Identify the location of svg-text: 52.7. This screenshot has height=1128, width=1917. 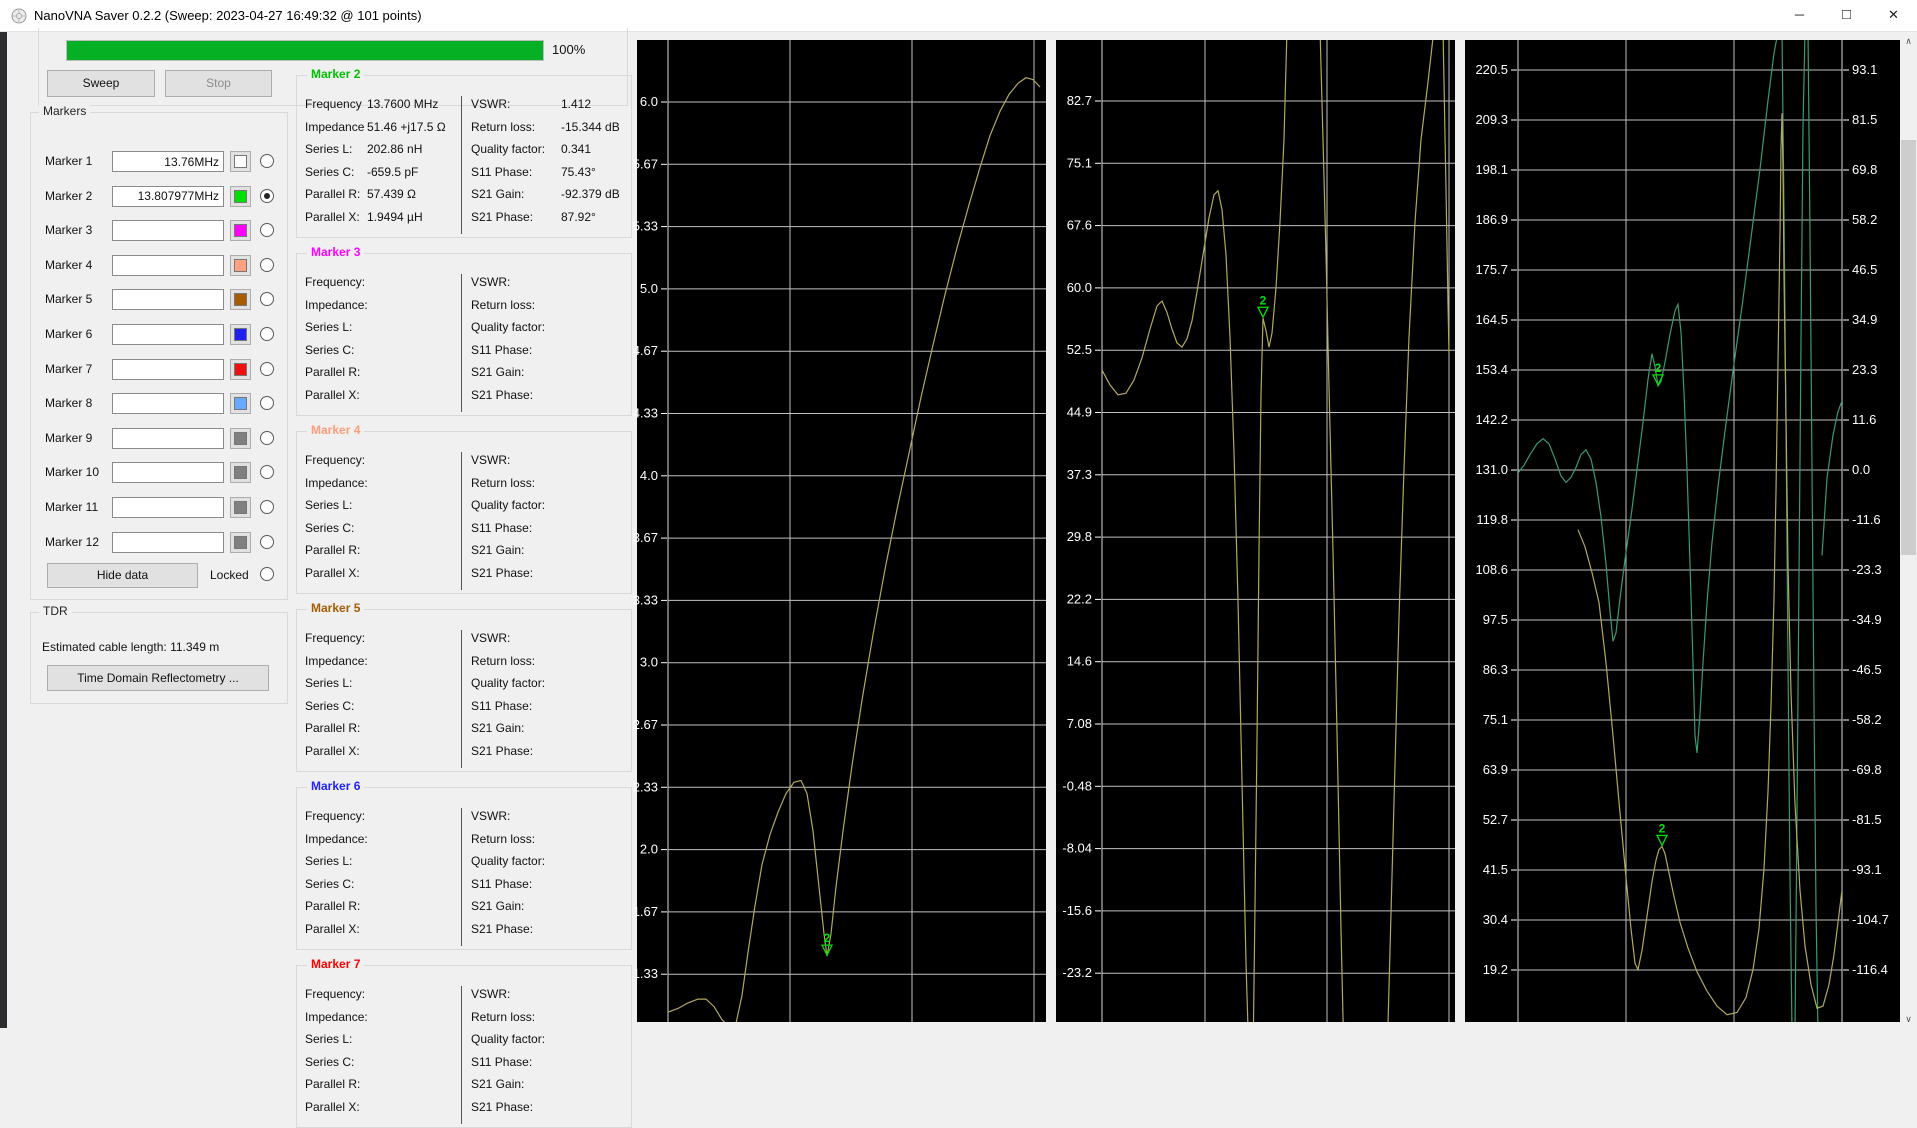
(1495, 819).